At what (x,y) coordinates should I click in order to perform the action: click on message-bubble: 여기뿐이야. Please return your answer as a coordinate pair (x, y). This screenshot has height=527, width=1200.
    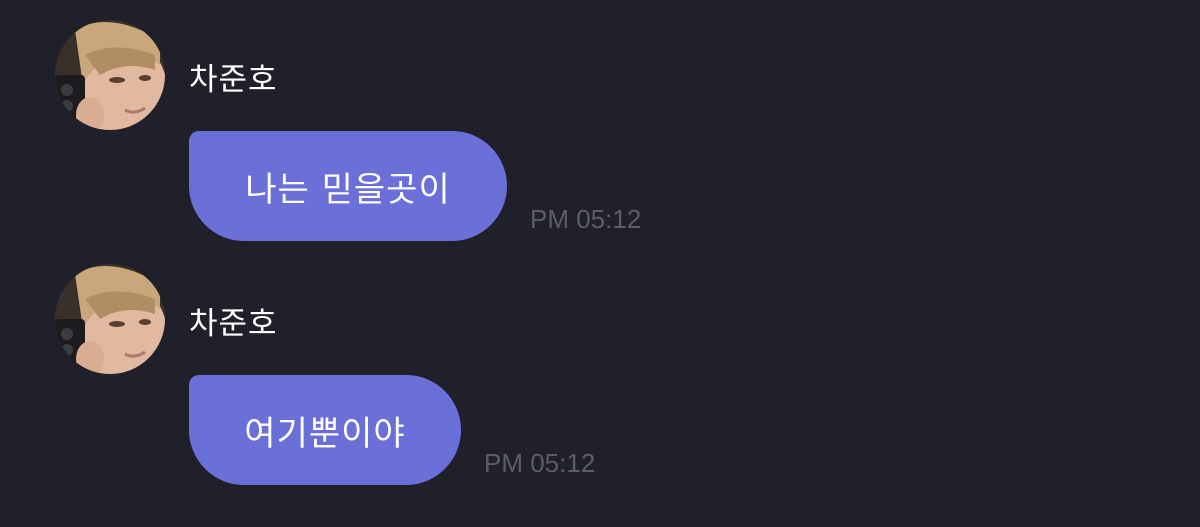
    Looking at the image, I should click on (325, 430).